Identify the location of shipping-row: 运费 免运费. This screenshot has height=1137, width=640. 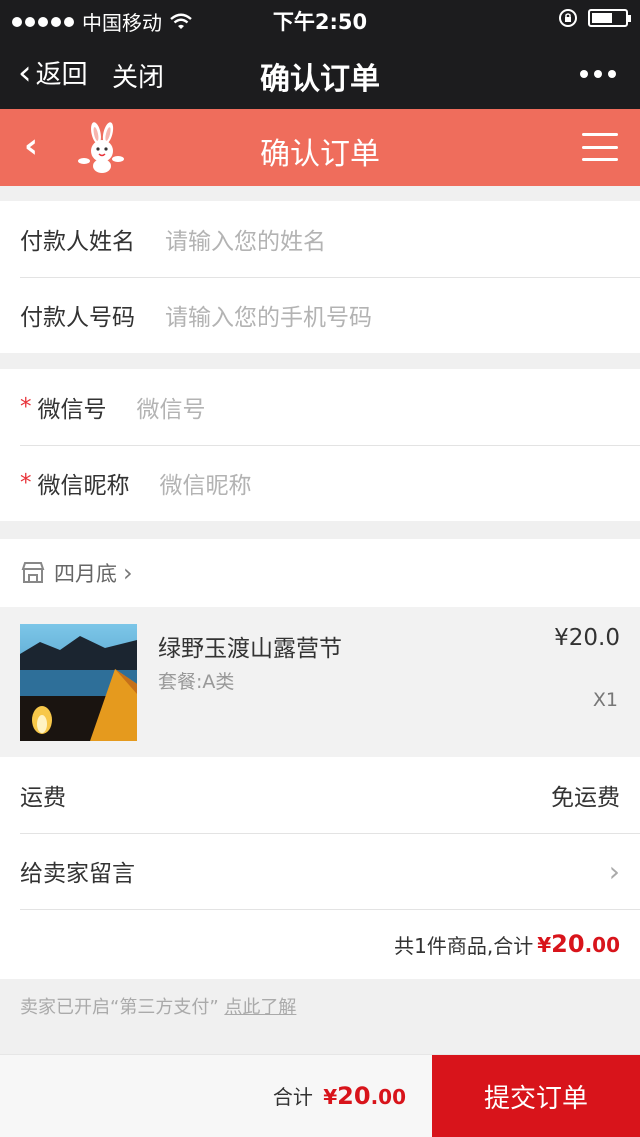
(320, 795).